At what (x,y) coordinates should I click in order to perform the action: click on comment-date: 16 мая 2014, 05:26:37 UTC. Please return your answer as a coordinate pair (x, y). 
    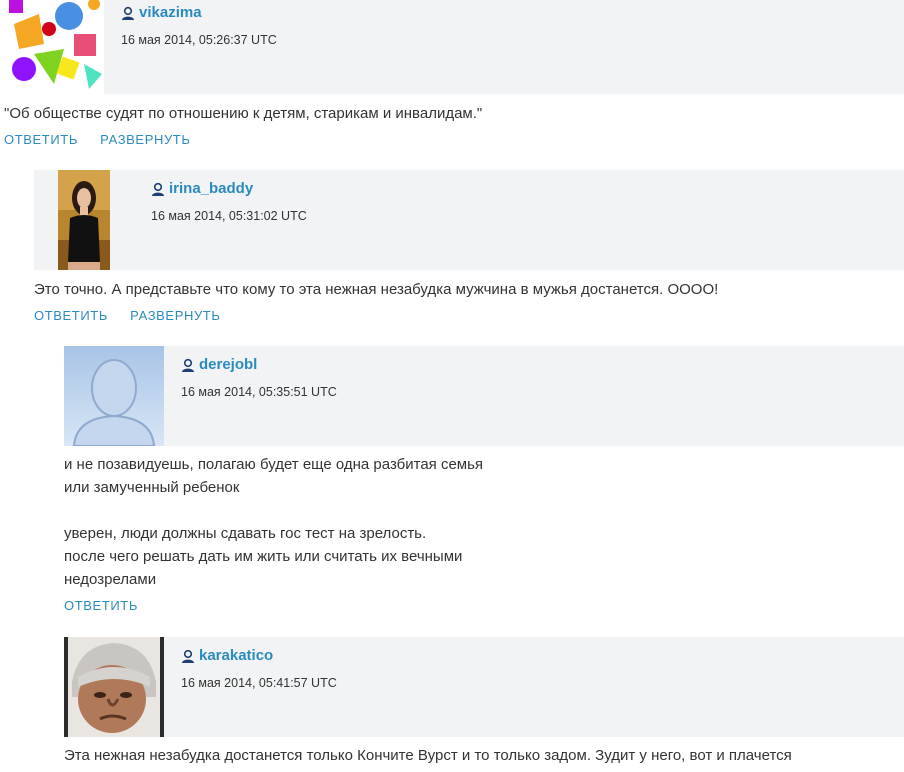
    Looking at the image, I should click on (199, 40).